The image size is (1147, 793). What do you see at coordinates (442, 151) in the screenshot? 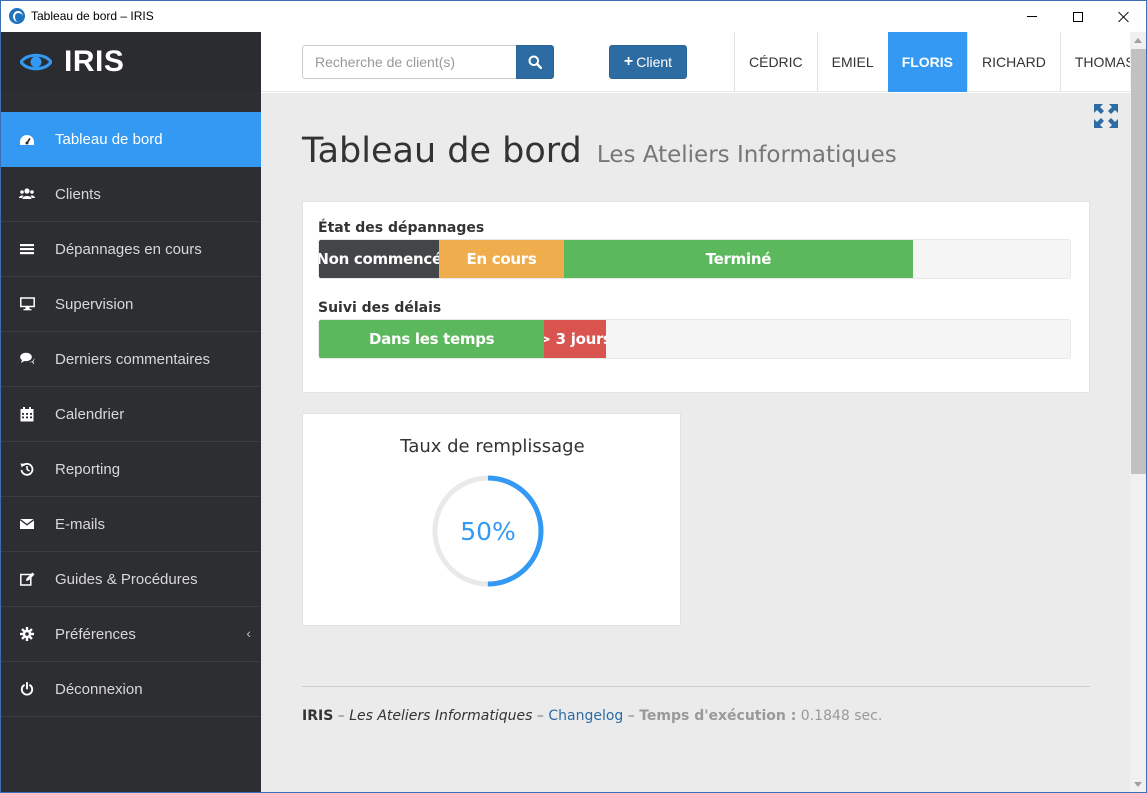
I see `page-title-text: Tableau de bord` at bounding box center [442, 151].